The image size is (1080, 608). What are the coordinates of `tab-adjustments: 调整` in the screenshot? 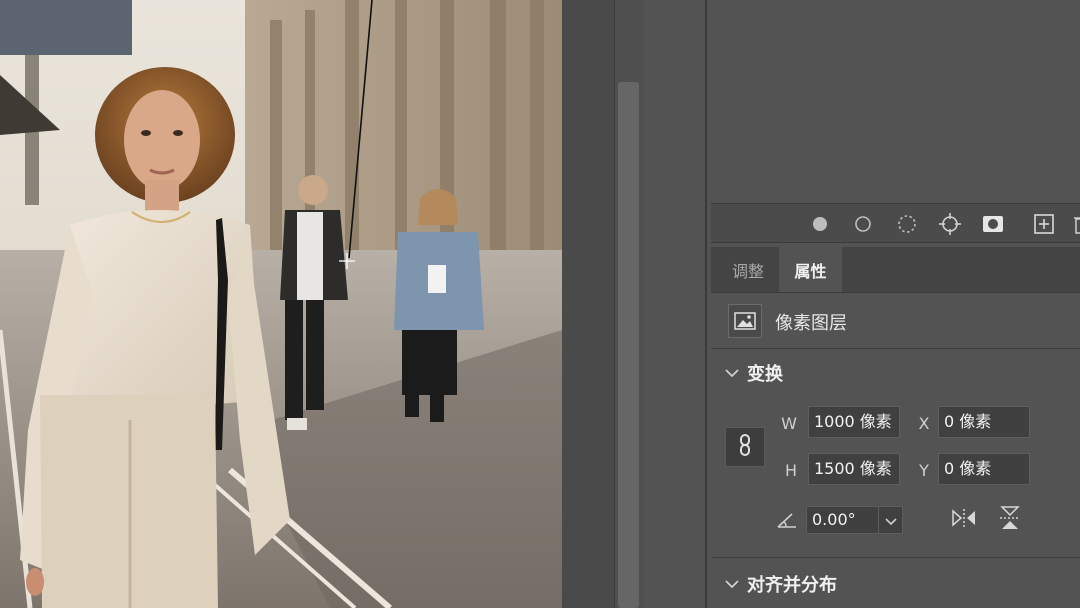 It's located at (748, 269).